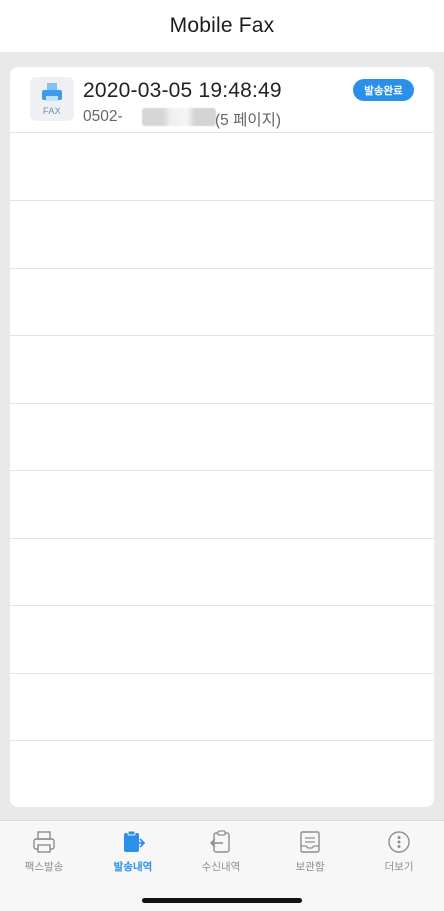 This screenshot has height=911, width=444. I want to click on more-icon, so click(399, 842).